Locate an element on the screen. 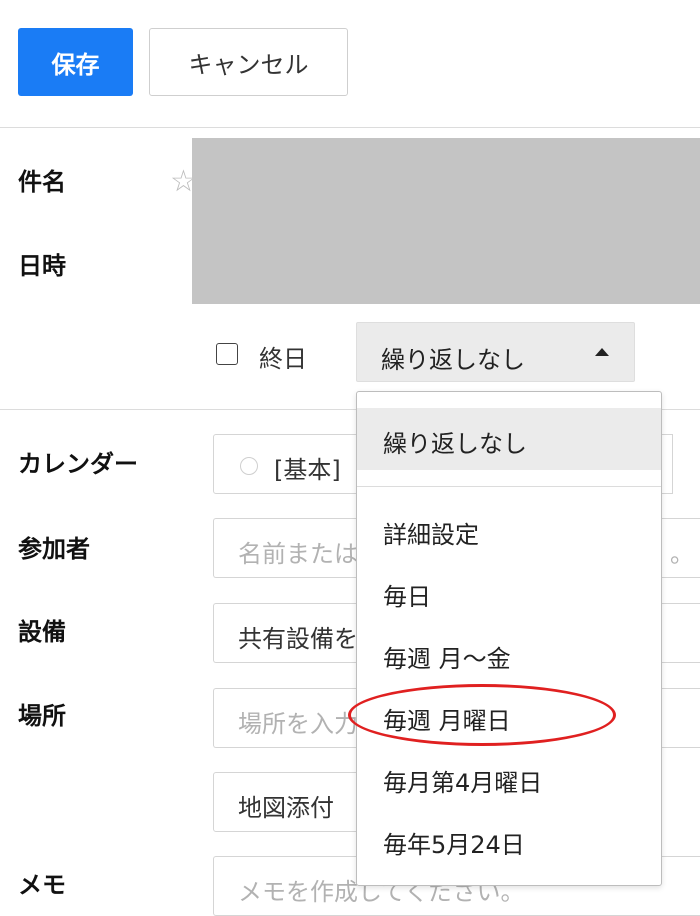 This screenshot has height=916, width=700. place-label: 場所 is located at coordinates (42, 716).